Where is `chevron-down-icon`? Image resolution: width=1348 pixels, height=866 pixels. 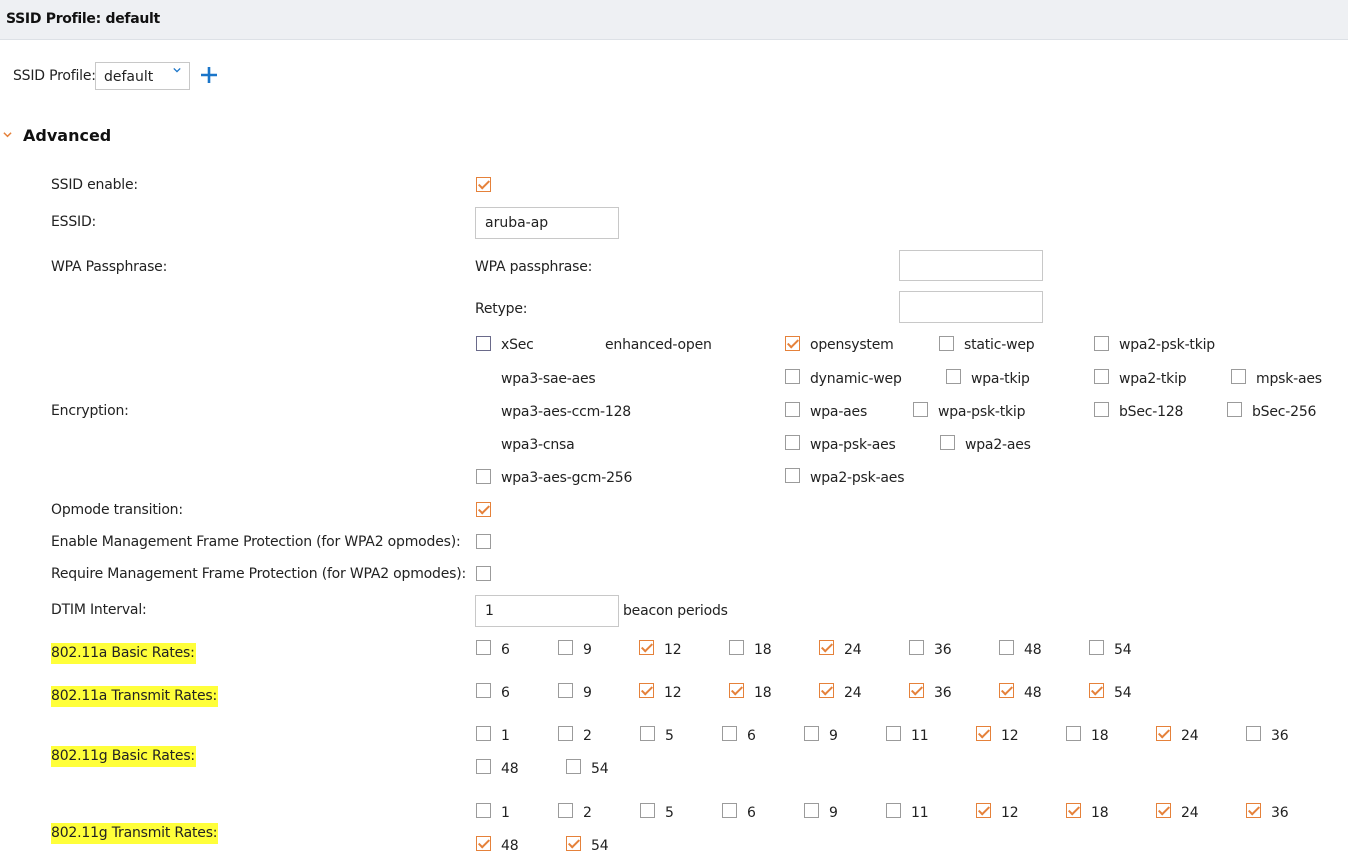
chevron-down-icon is located at coordinates (7, 134).